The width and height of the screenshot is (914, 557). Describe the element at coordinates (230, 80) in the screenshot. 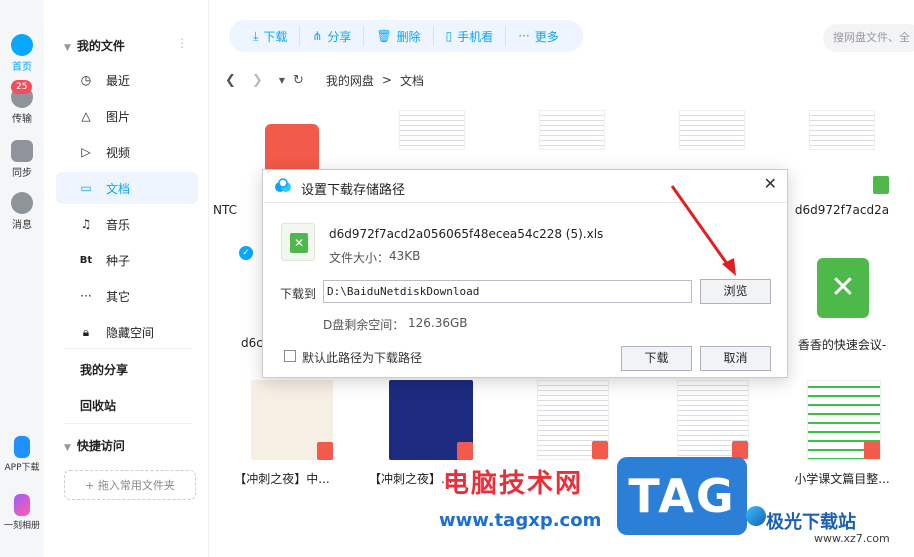

I see `back-icon: ❮` at that location.